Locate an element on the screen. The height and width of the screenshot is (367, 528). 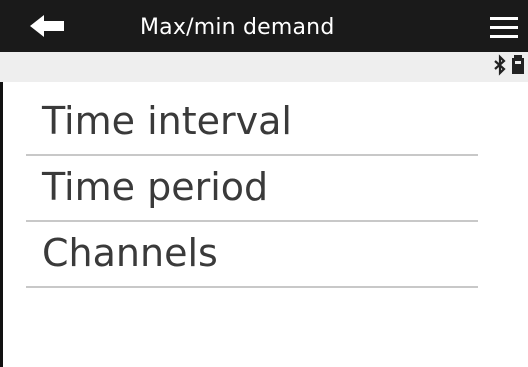
menu-button is located at coordinates (506, 30).